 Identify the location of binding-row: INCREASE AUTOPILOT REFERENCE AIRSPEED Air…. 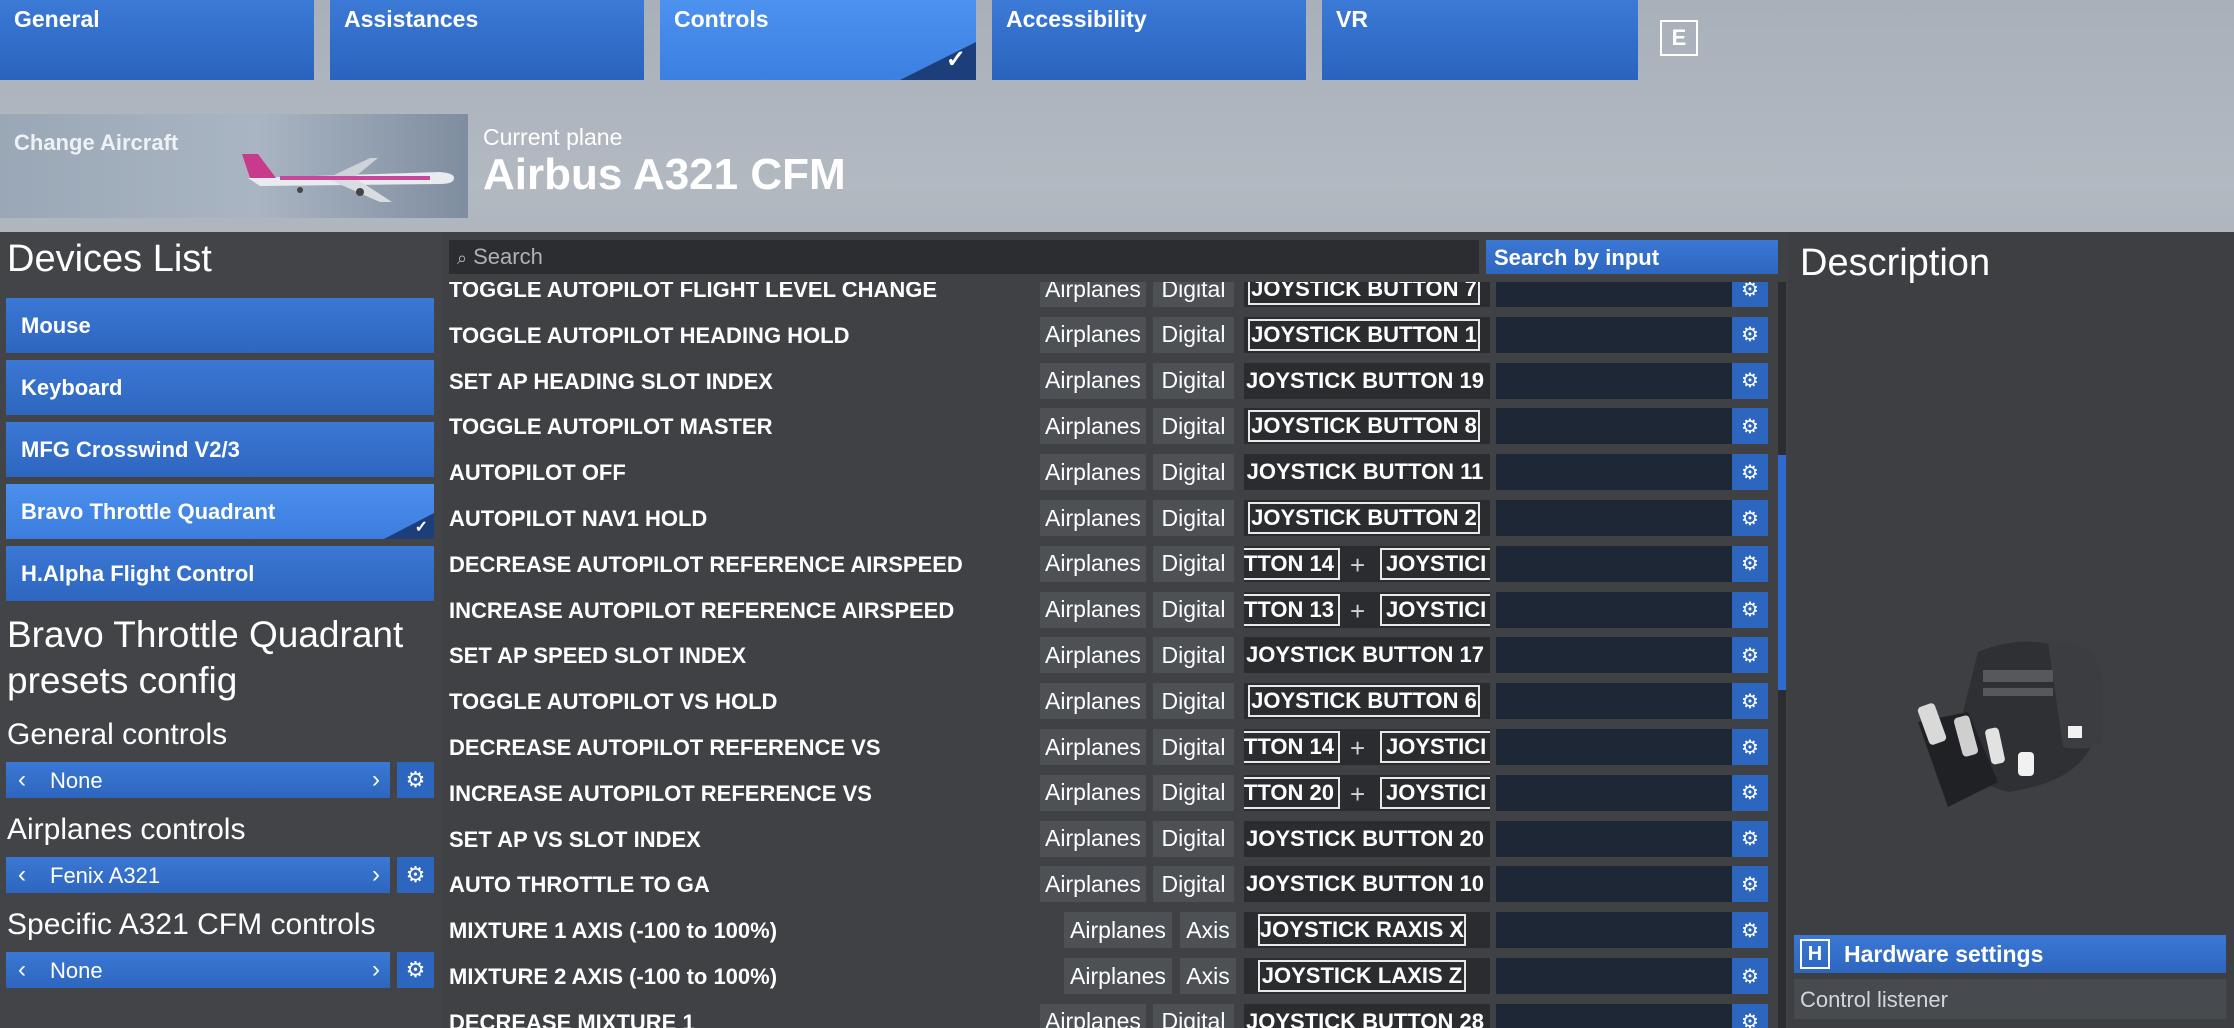
(1110, 609).